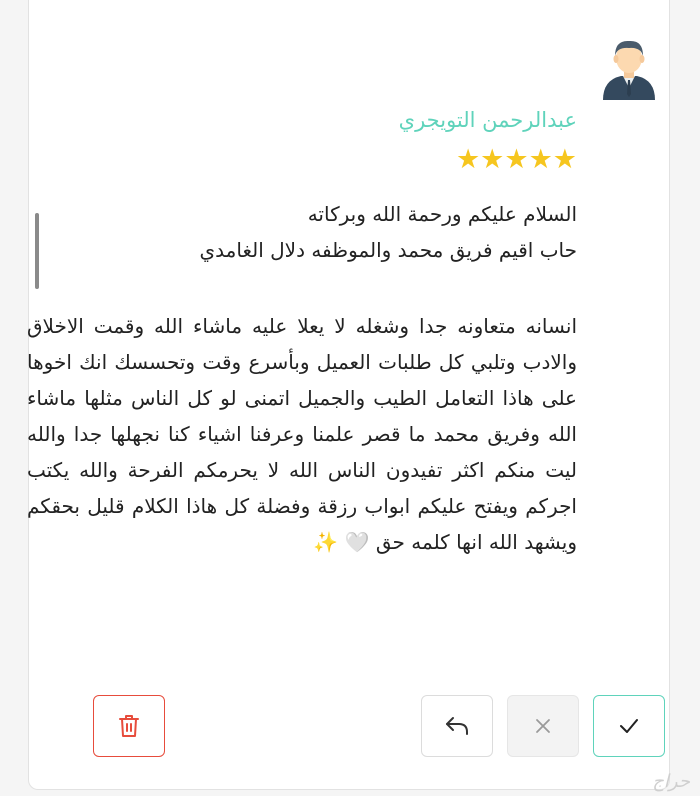 The width and height of the screenshot is (700, 796). I want to click on close-icon, so click(543, 726).